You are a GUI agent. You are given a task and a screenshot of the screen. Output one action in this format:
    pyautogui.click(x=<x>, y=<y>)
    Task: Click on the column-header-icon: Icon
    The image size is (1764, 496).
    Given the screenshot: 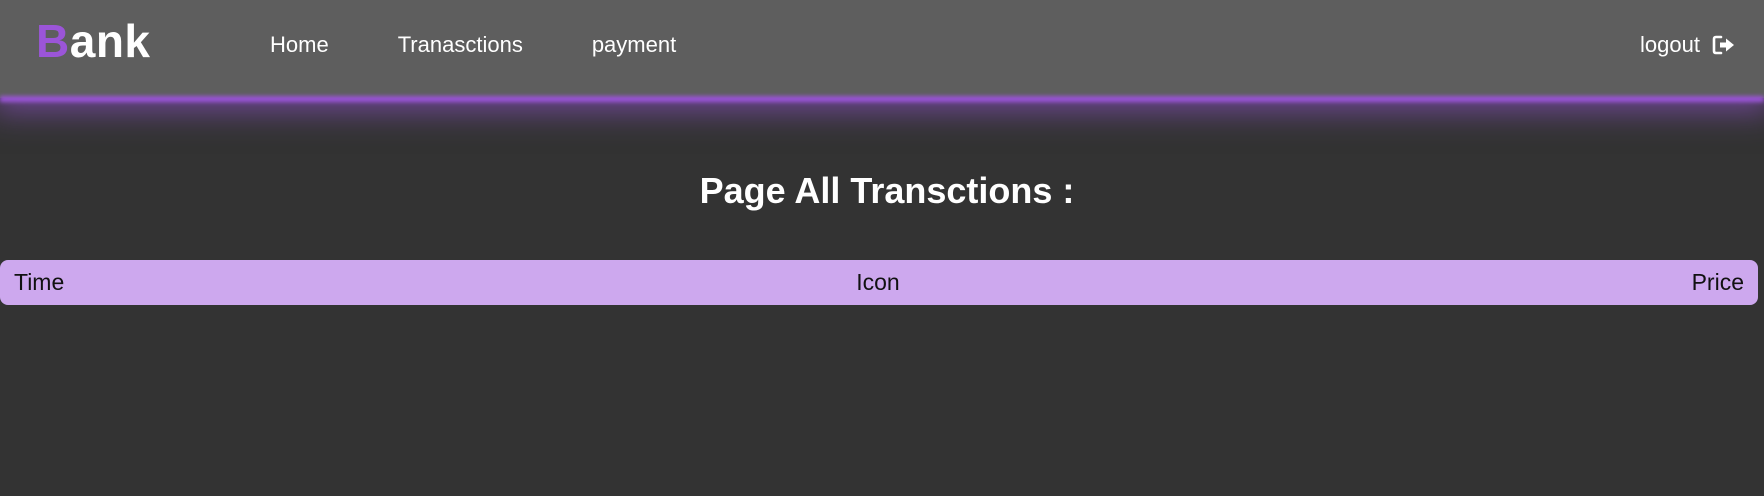 What is the action you would take?
    pyautogui.click(x=878, y=282)
    